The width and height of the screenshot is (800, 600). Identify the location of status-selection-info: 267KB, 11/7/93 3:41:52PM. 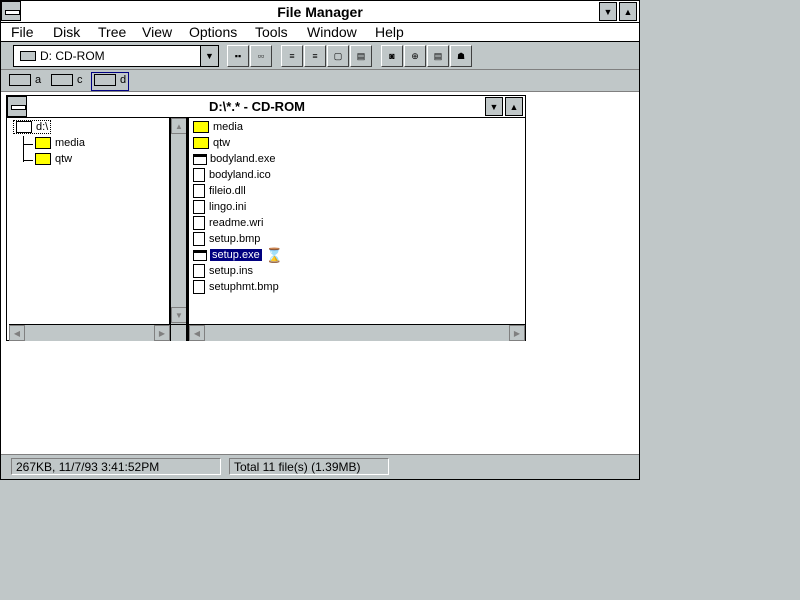
(116, 466).